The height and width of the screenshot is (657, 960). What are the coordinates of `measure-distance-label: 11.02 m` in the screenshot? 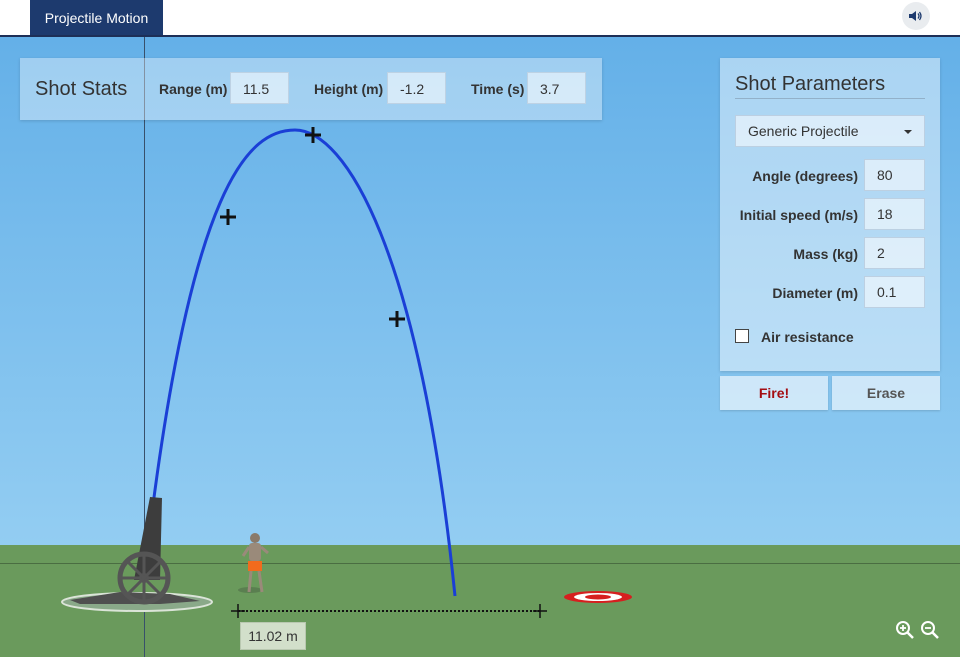 It's located at (273, 636).